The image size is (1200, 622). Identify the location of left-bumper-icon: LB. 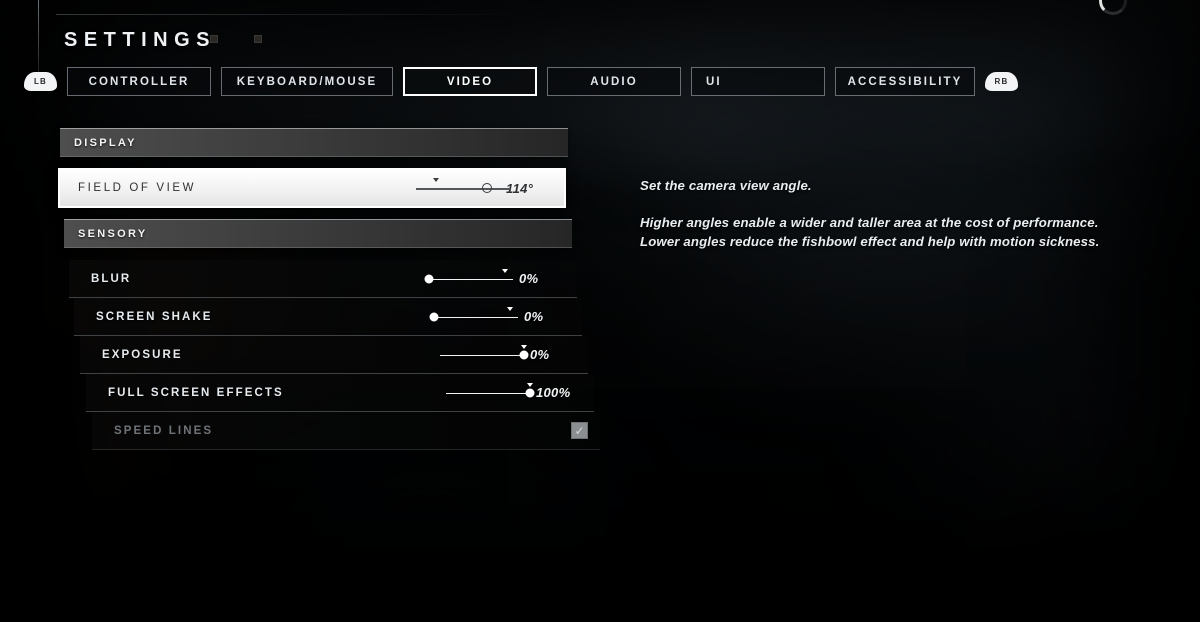
(40, 81).